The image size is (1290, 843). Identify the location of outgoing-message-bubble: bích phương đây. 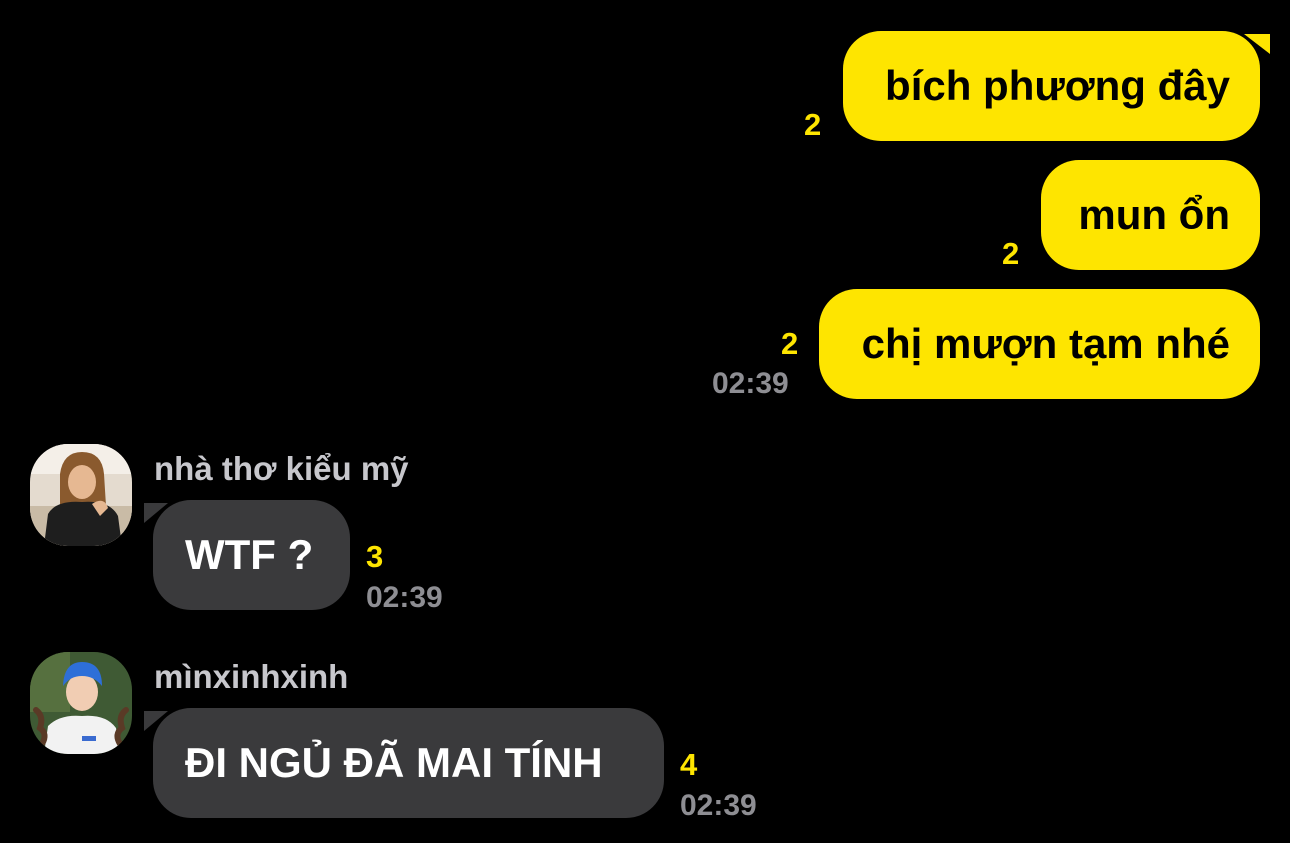
(1056, 86).